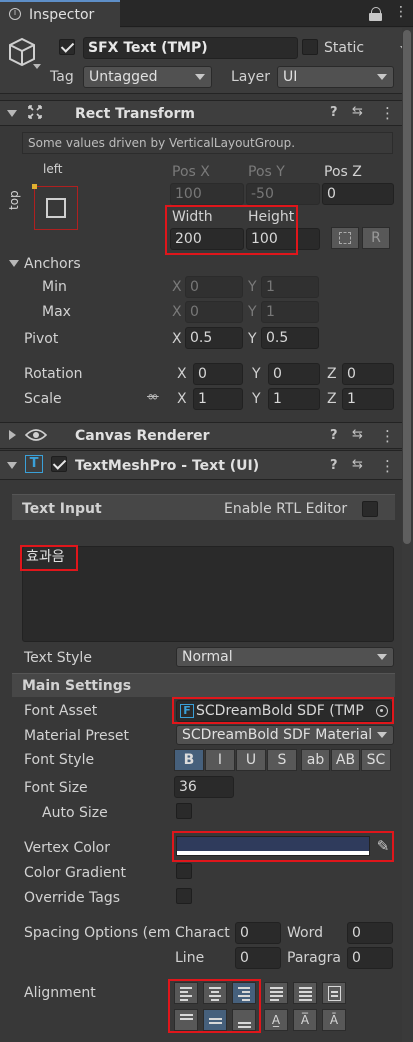  Describe the element at coordinates (382, 711) in the screenshot. I see `object-picker-icon` at that location.